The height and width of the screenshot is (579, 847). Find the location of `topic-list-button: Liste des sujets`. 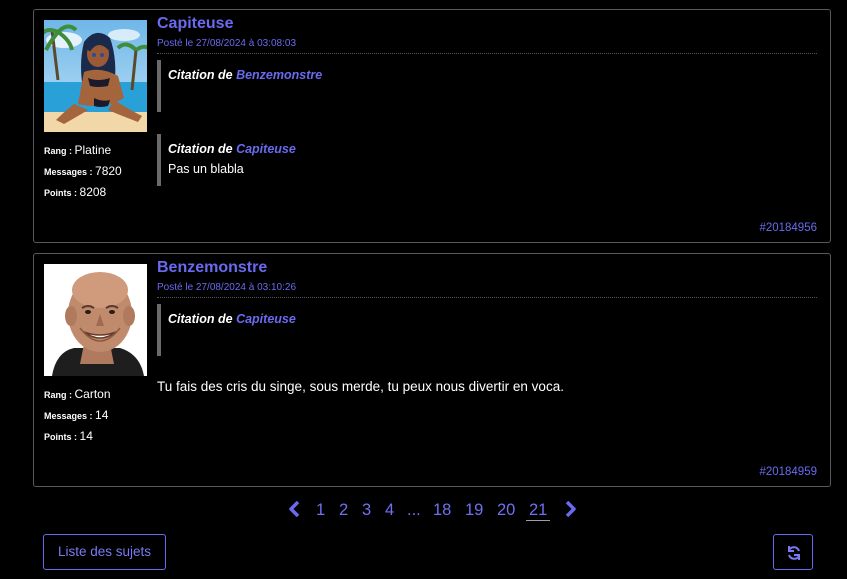

topic-list-button: Liste des sujets is located at coordinates (104, 552).